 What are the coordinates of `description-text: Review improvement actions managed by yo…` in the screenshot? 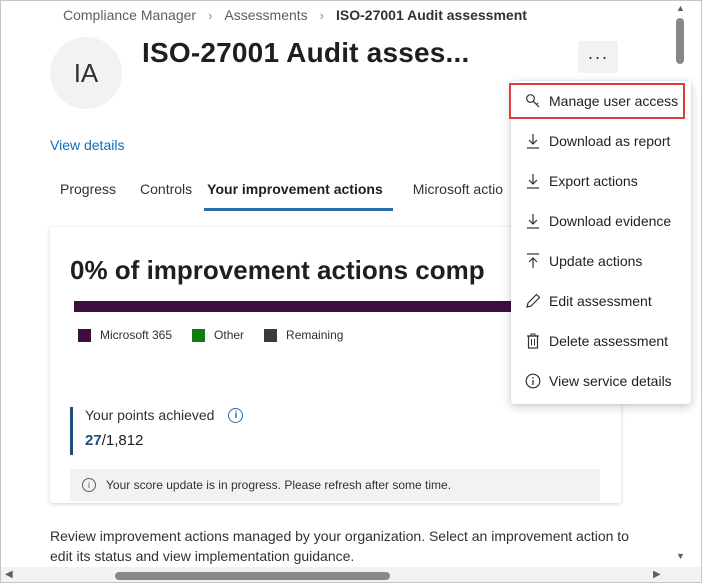 It's located at (339, 546).